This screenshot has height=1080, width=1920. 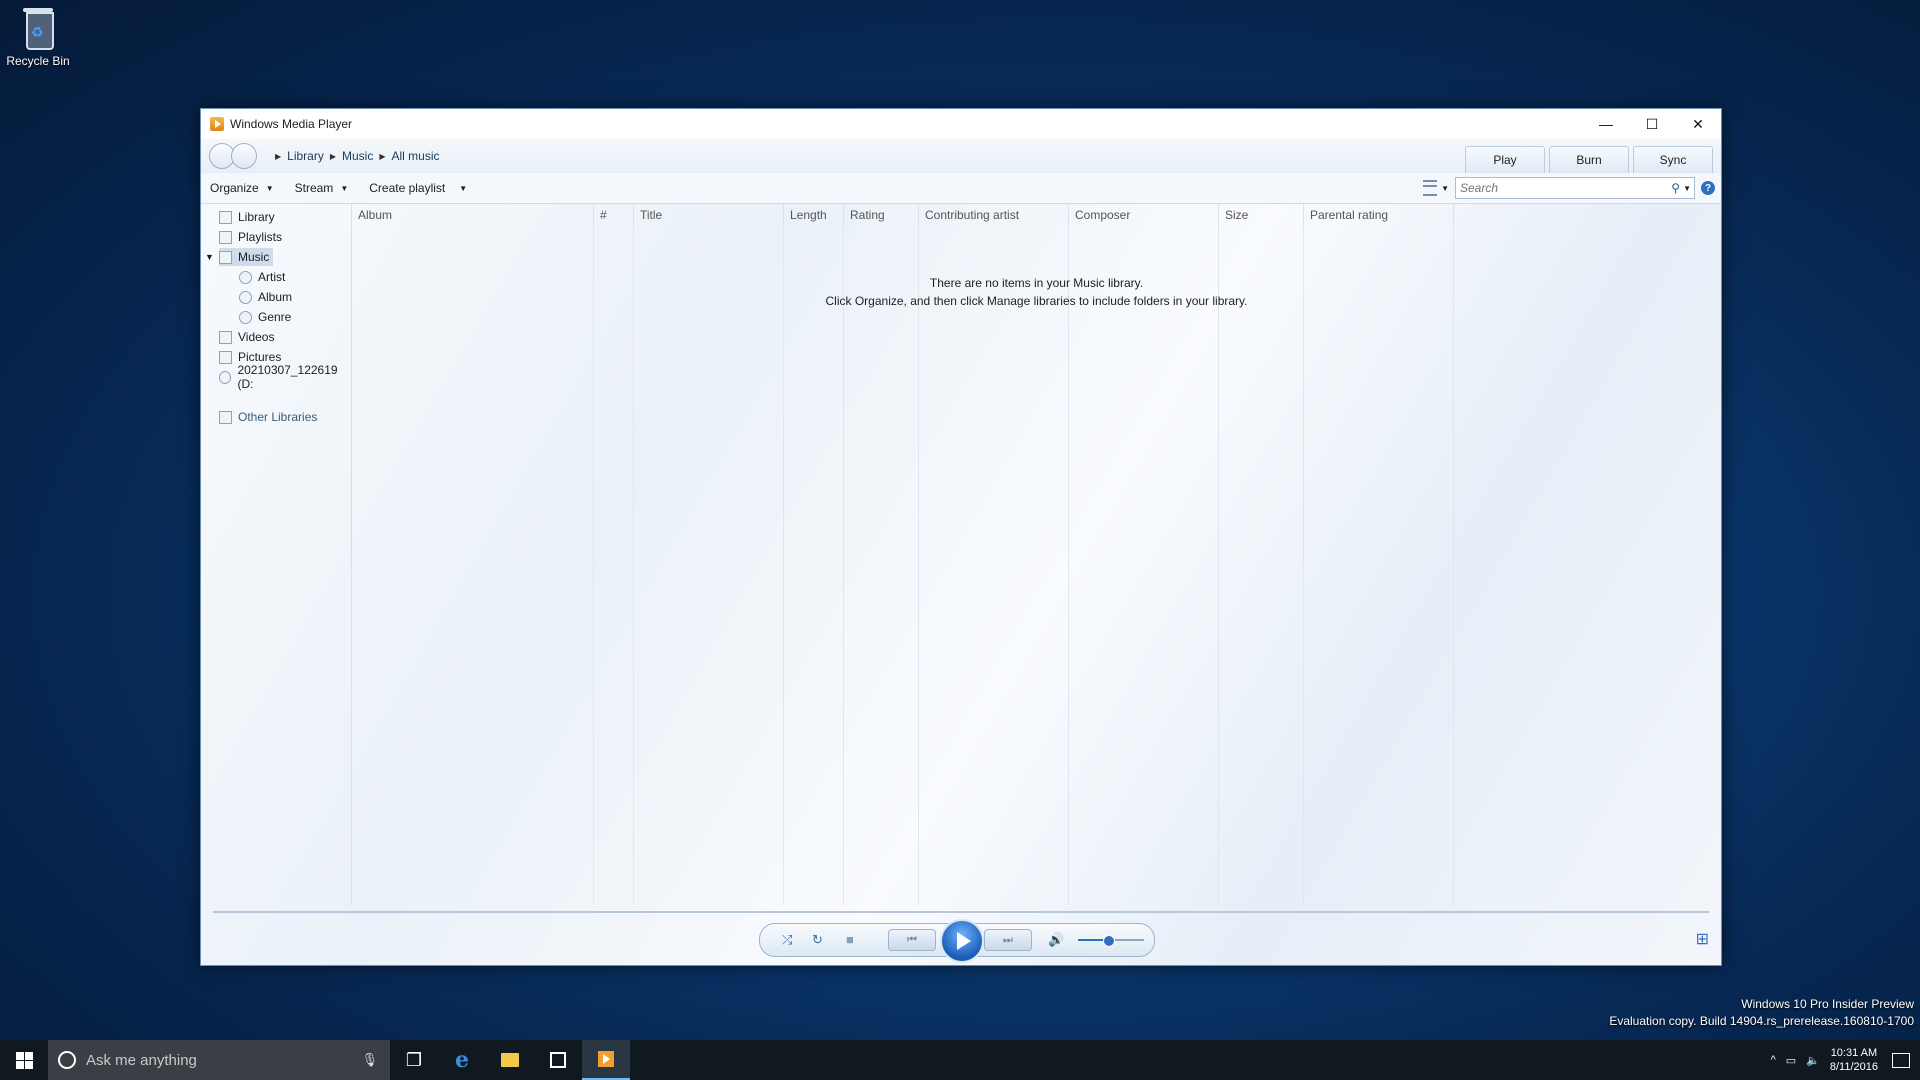 I want to click on cortana-search-box: Ask me anything 🎙, so click(x=219, y=1060).